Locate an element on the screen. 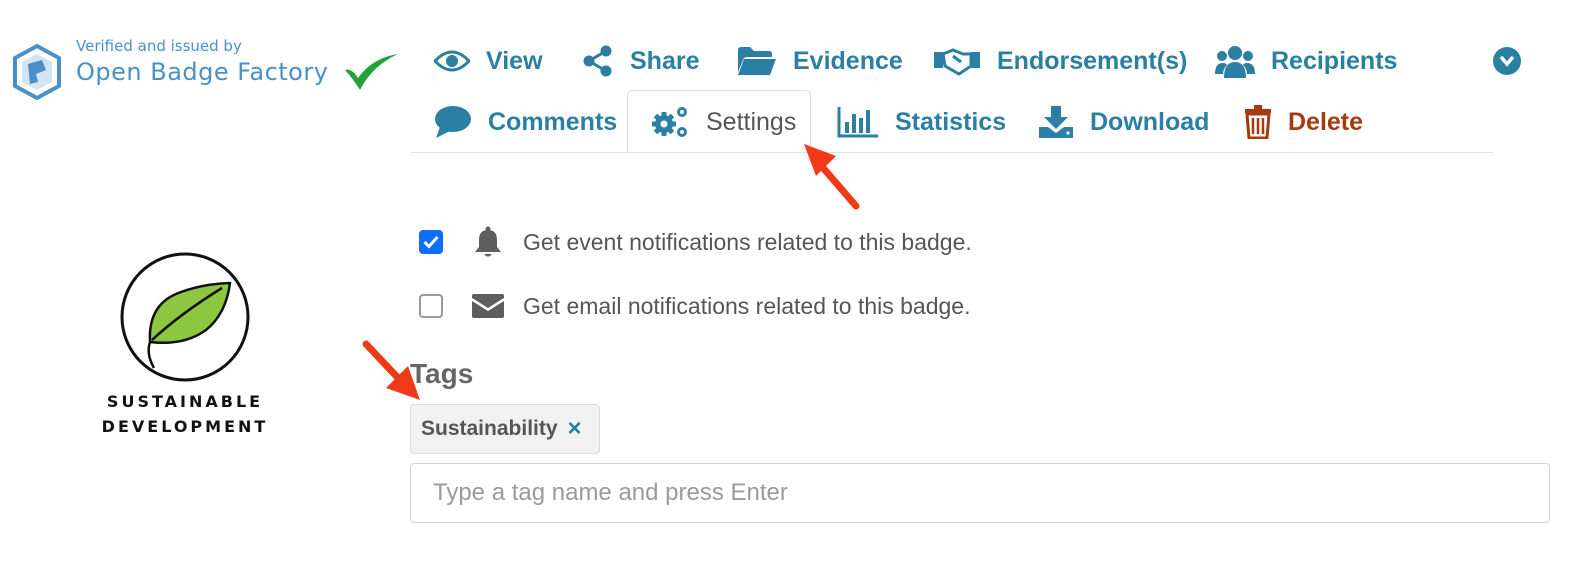 This screenshot has width=1594, height=572. tag-remove-button: × is located at coordinates (575, 429).